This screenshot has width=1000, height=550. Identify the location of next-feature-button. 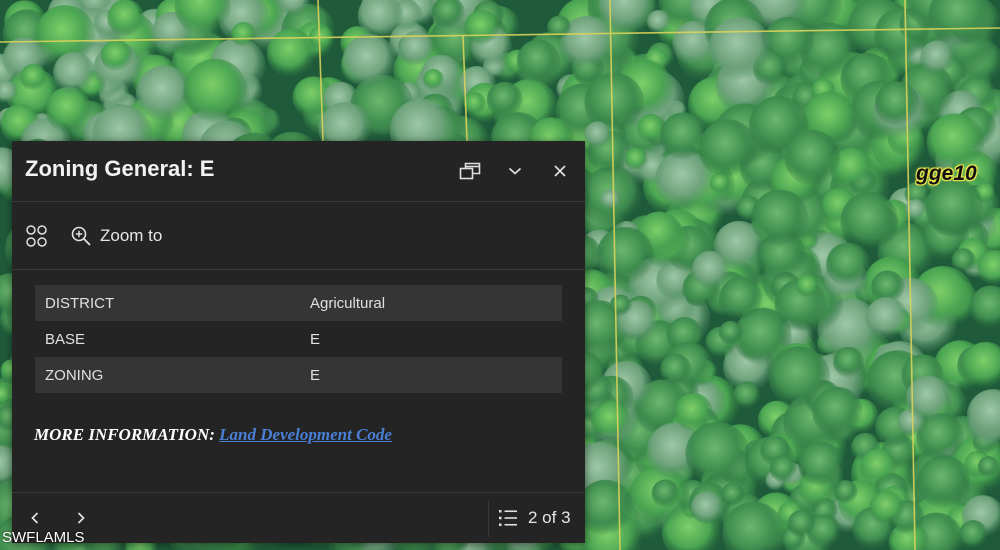
(81, 518).